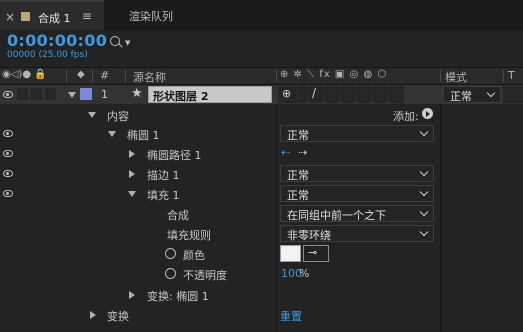 Image resolution: width=523 pixels, height=332 pixels. I want to click on chevron-down-icon: ▼, so click(128, 43).